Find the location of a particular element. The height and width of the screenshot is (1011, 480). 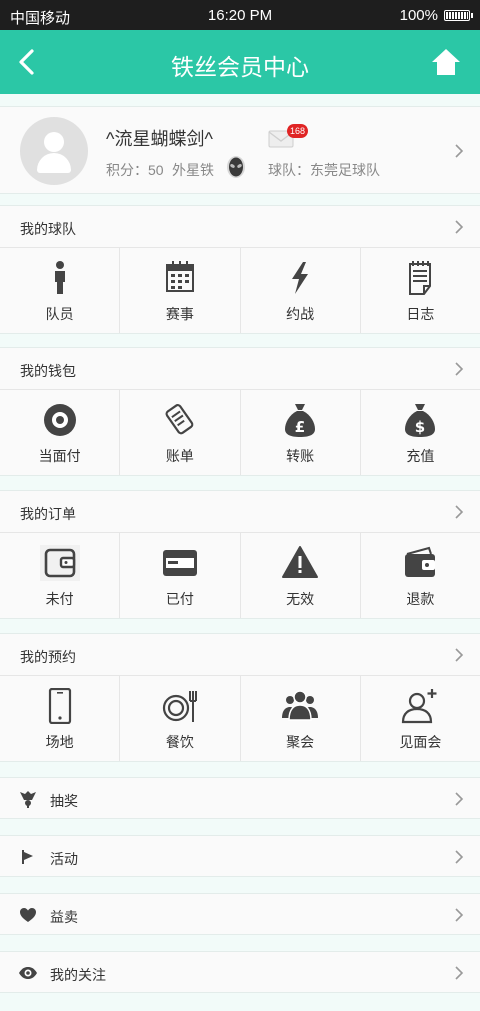

alien-level-icon is located at coordinates (236, 167).